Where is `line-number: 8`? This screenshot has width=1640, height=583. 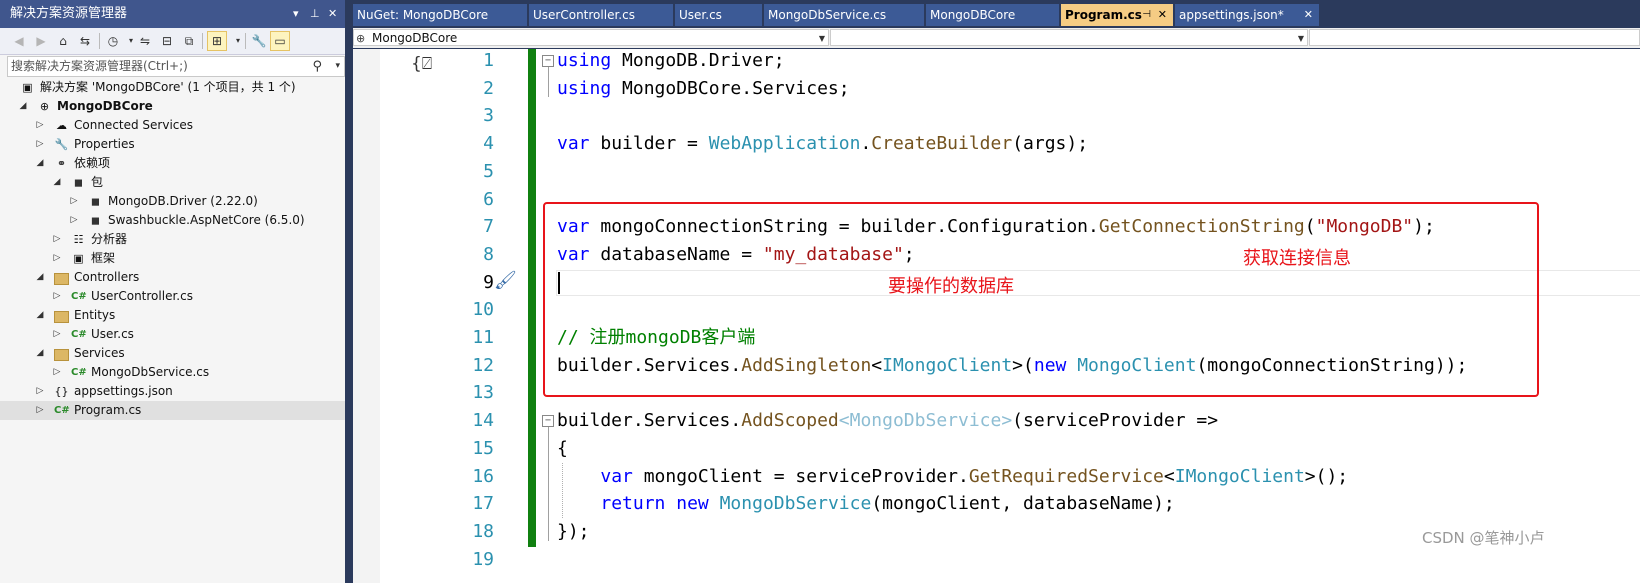
line-number: 8 is located at coordinates (488, 254).